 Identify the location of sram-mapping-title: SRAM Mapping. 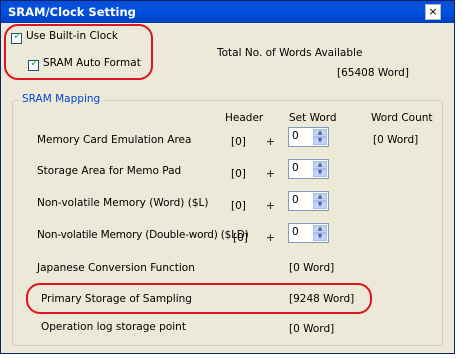
(61, 99).